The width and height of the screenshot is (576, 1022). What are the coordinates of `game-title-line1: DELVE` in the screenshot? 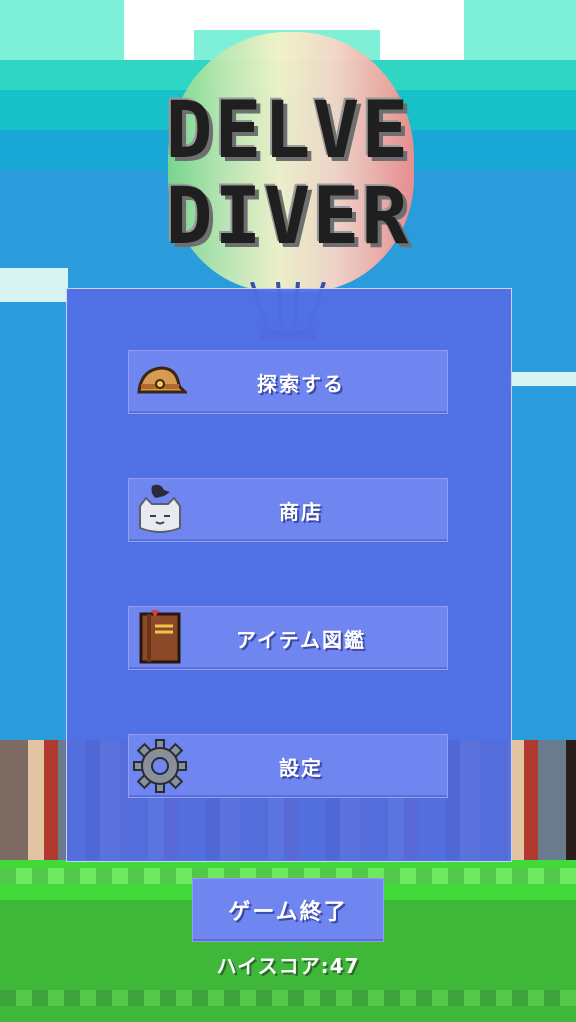 It's located at (288, 131).